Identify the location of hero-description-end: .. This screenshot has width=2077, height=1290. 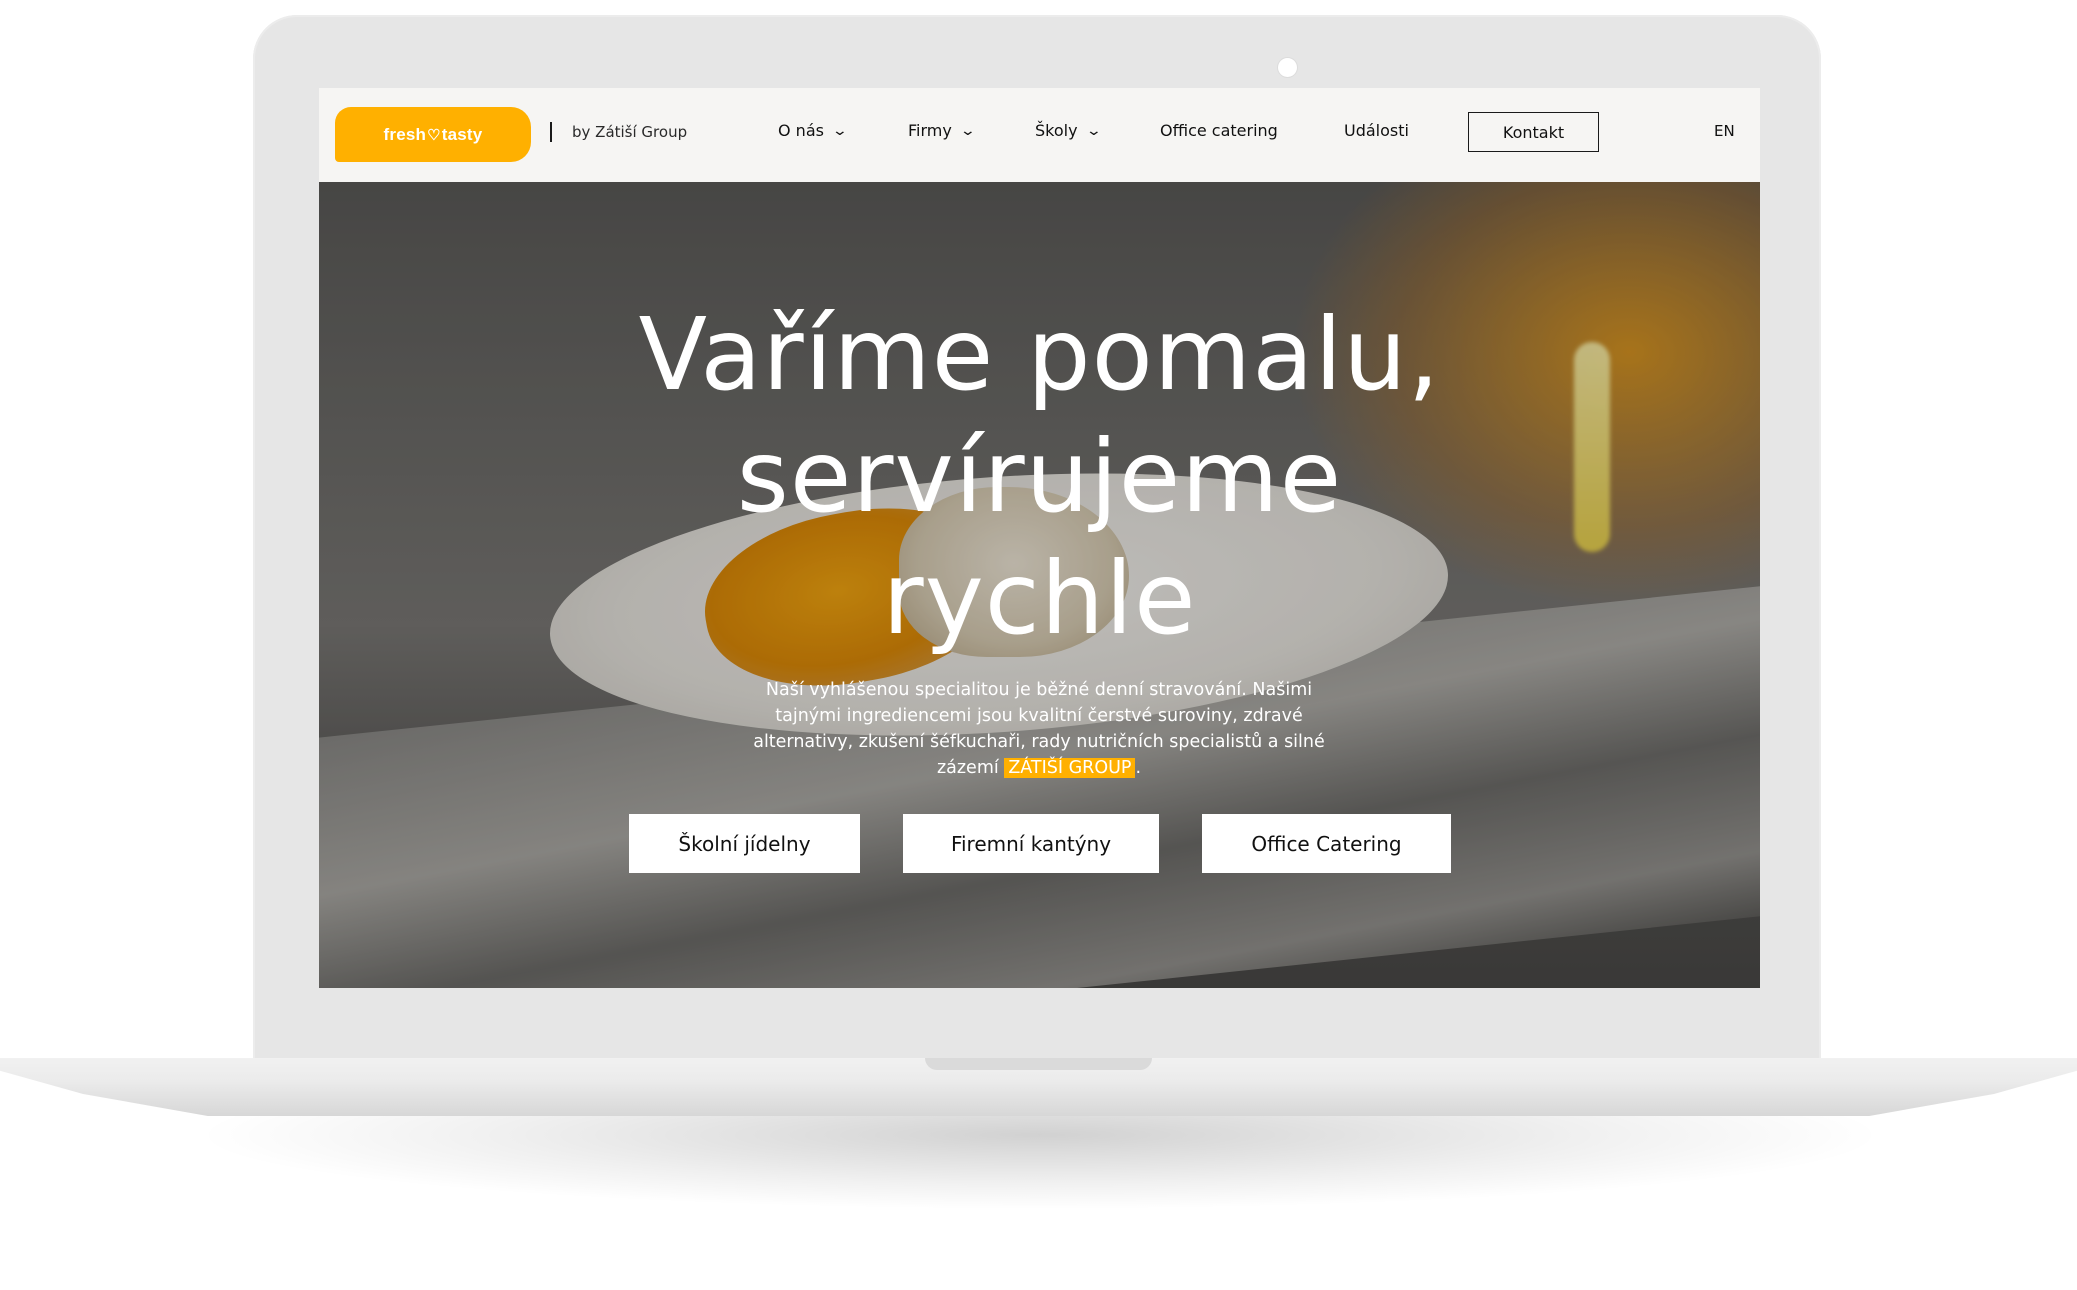
(1138, 768).